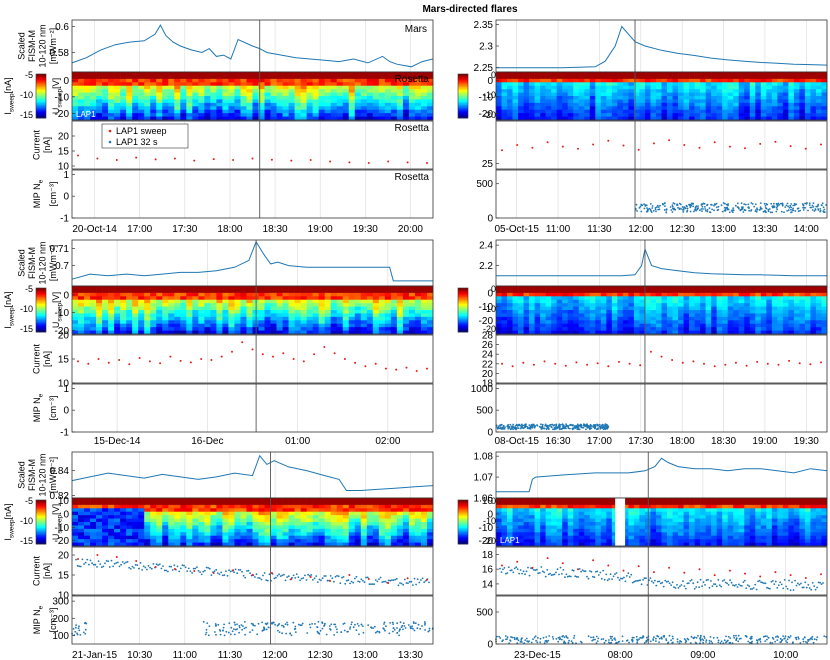 This screenshot has width=830, height=660. Describe the element at coordinates (64, 433) in the screenshot. I see `y-tick-label: -1` at that location.